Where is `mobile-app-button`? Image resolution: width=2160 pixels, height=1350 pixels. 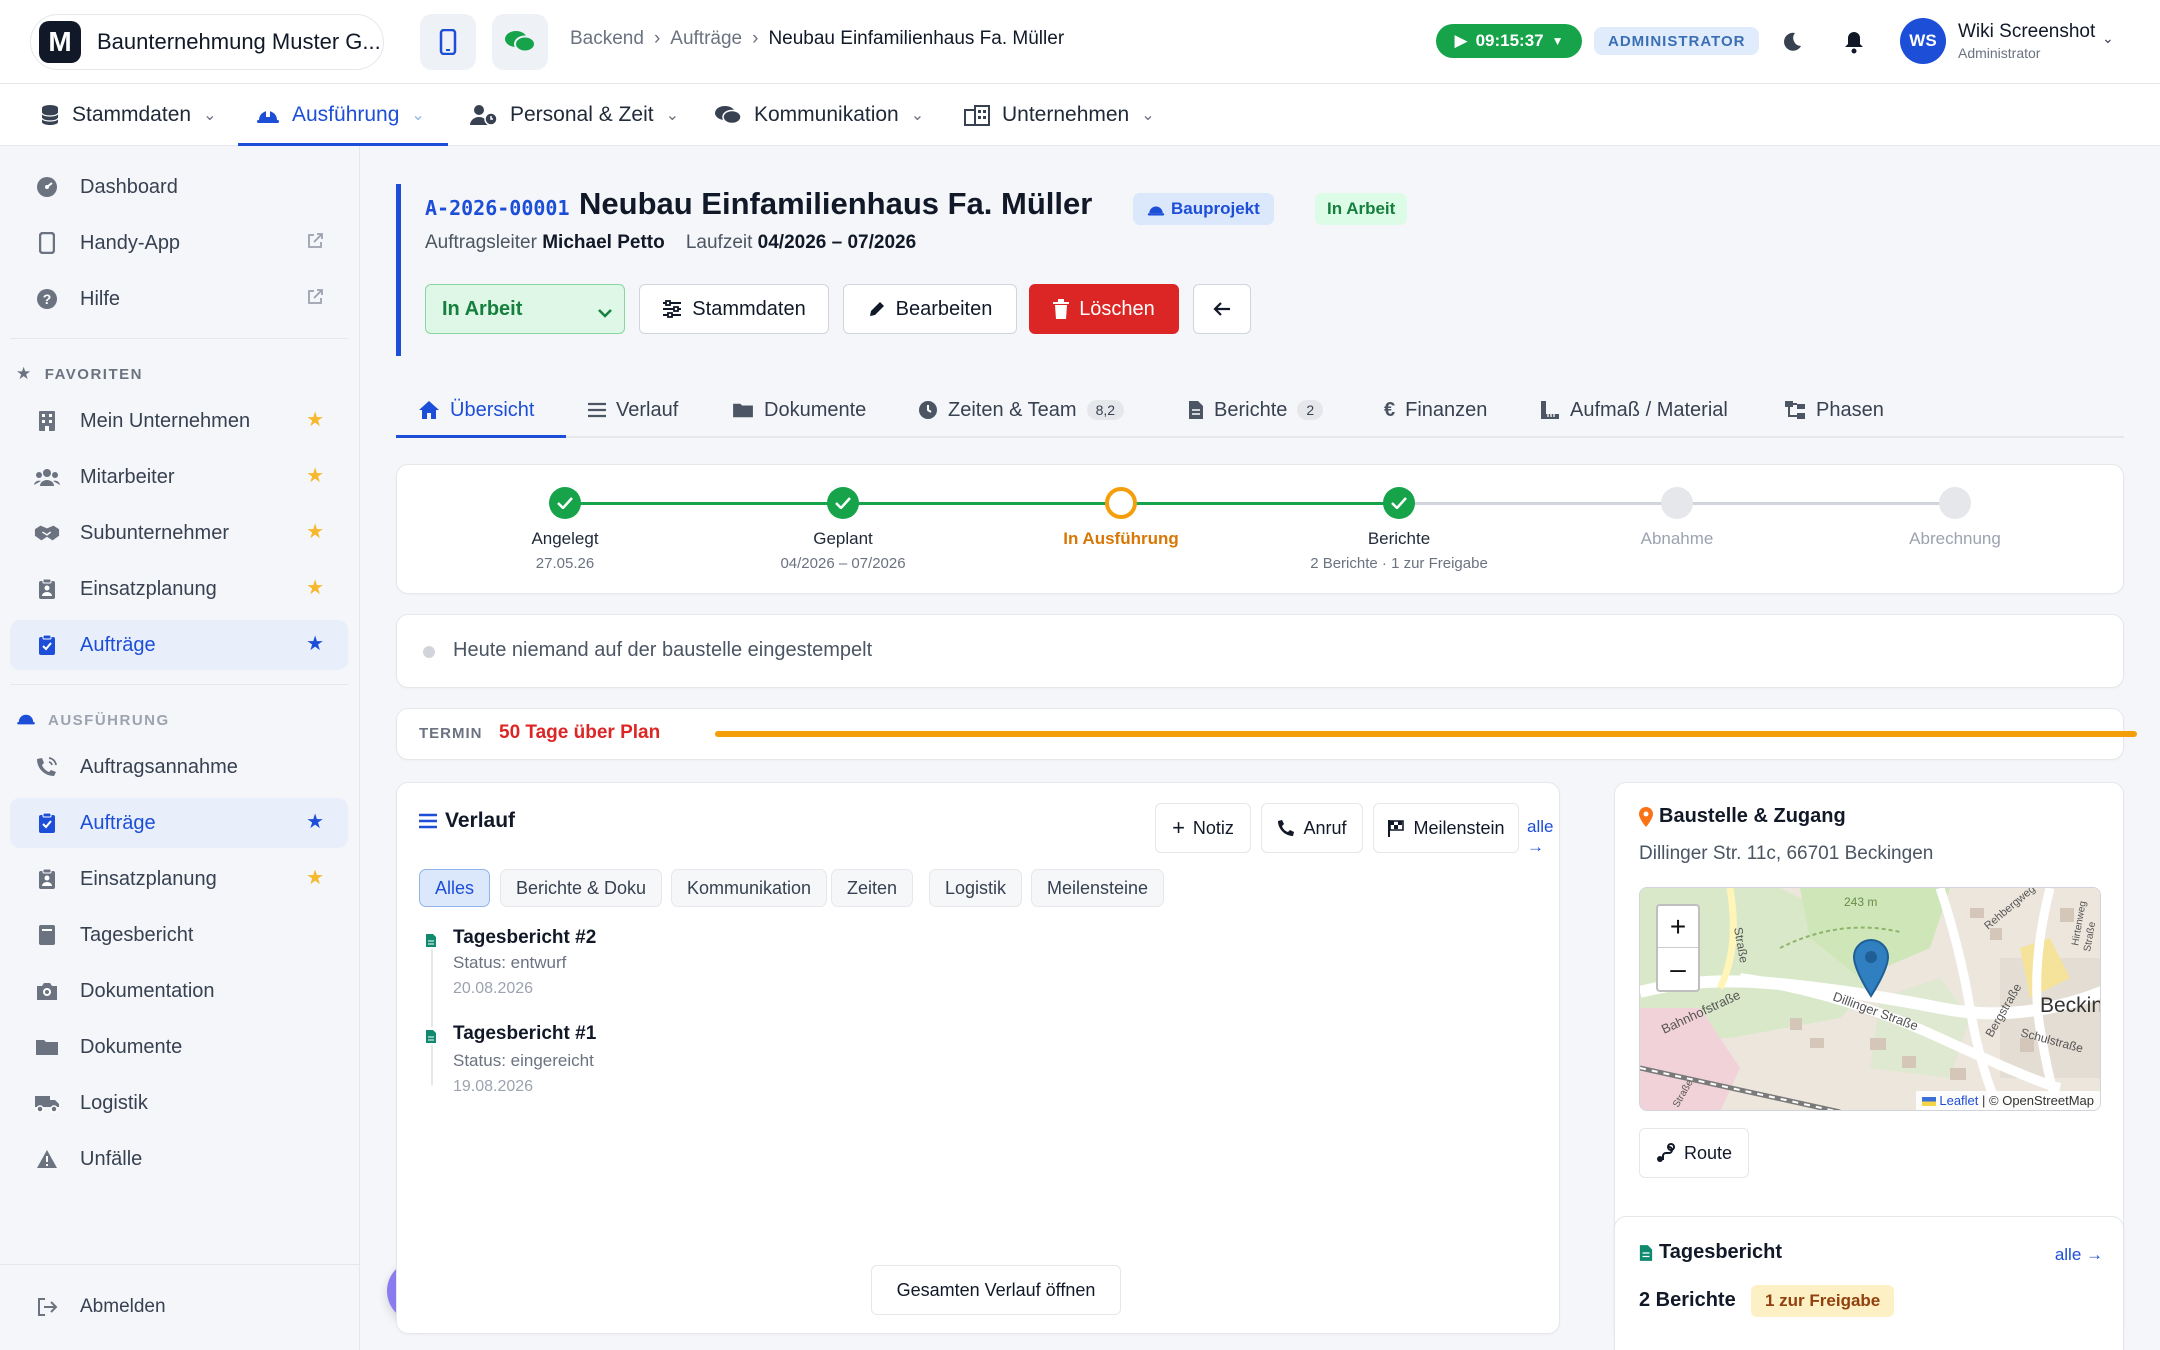
mobile-app-button is located at coordinates (448, 42).